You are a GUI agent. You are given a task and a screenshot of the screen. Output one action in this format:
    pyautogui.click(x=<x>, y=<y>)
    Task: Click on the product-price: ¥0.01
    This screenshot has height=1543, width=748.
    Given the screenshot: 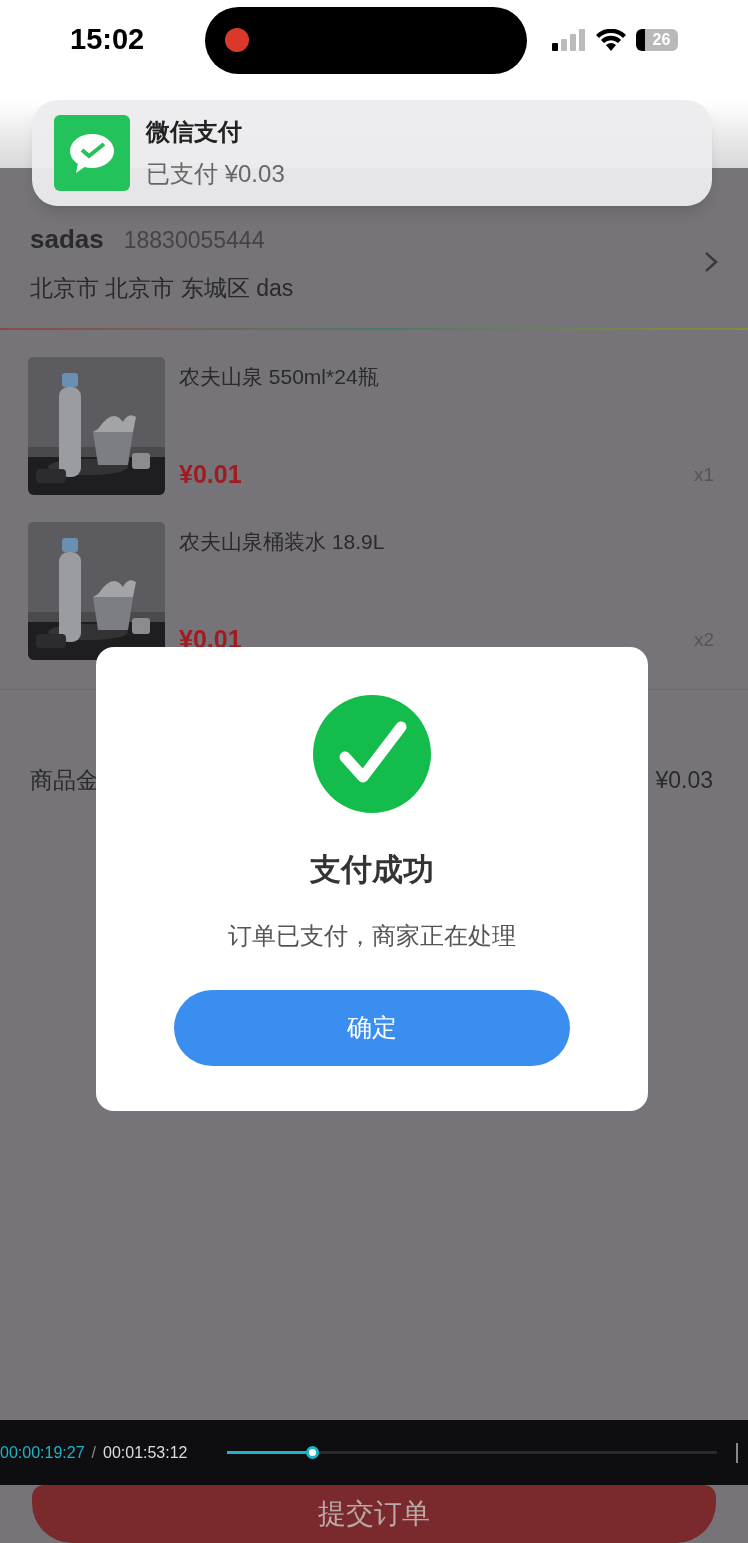 What is the action you would take?
    pyautogui.click(x=210, y=474)
    